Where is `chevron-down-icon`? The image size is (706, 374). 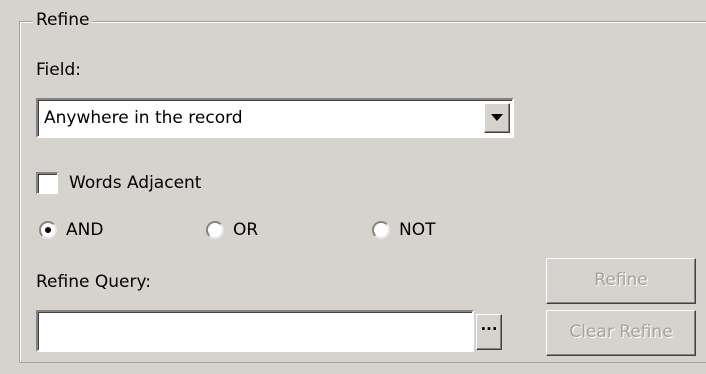
chevron-down-icon is located at coordinates (497, 117).